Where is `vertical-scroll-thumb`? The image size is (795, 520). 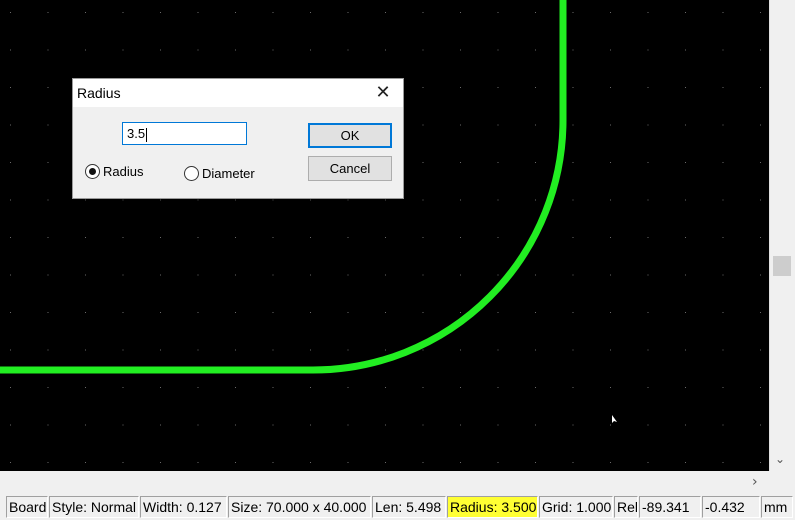
vertical-scroll-thumb is located at coordinates (782, 266).